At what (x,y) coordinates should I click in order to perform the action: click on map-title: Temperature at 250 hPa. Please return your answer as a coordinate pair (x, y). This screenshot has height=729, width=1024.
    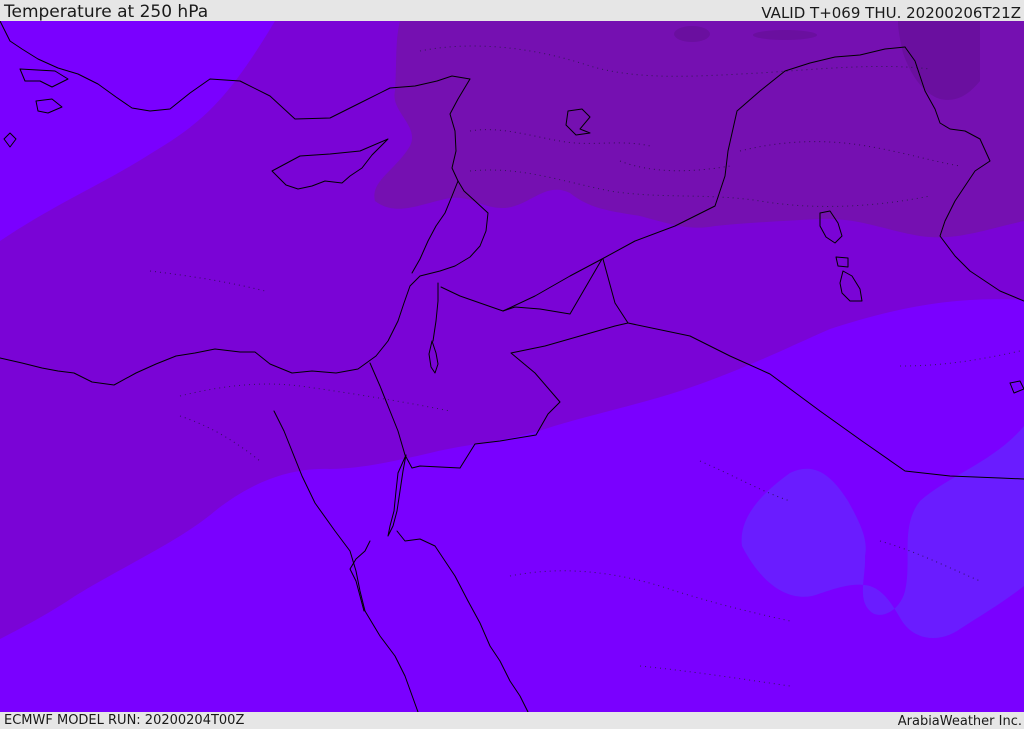
    Looking at the image, I should click on (106, 12).